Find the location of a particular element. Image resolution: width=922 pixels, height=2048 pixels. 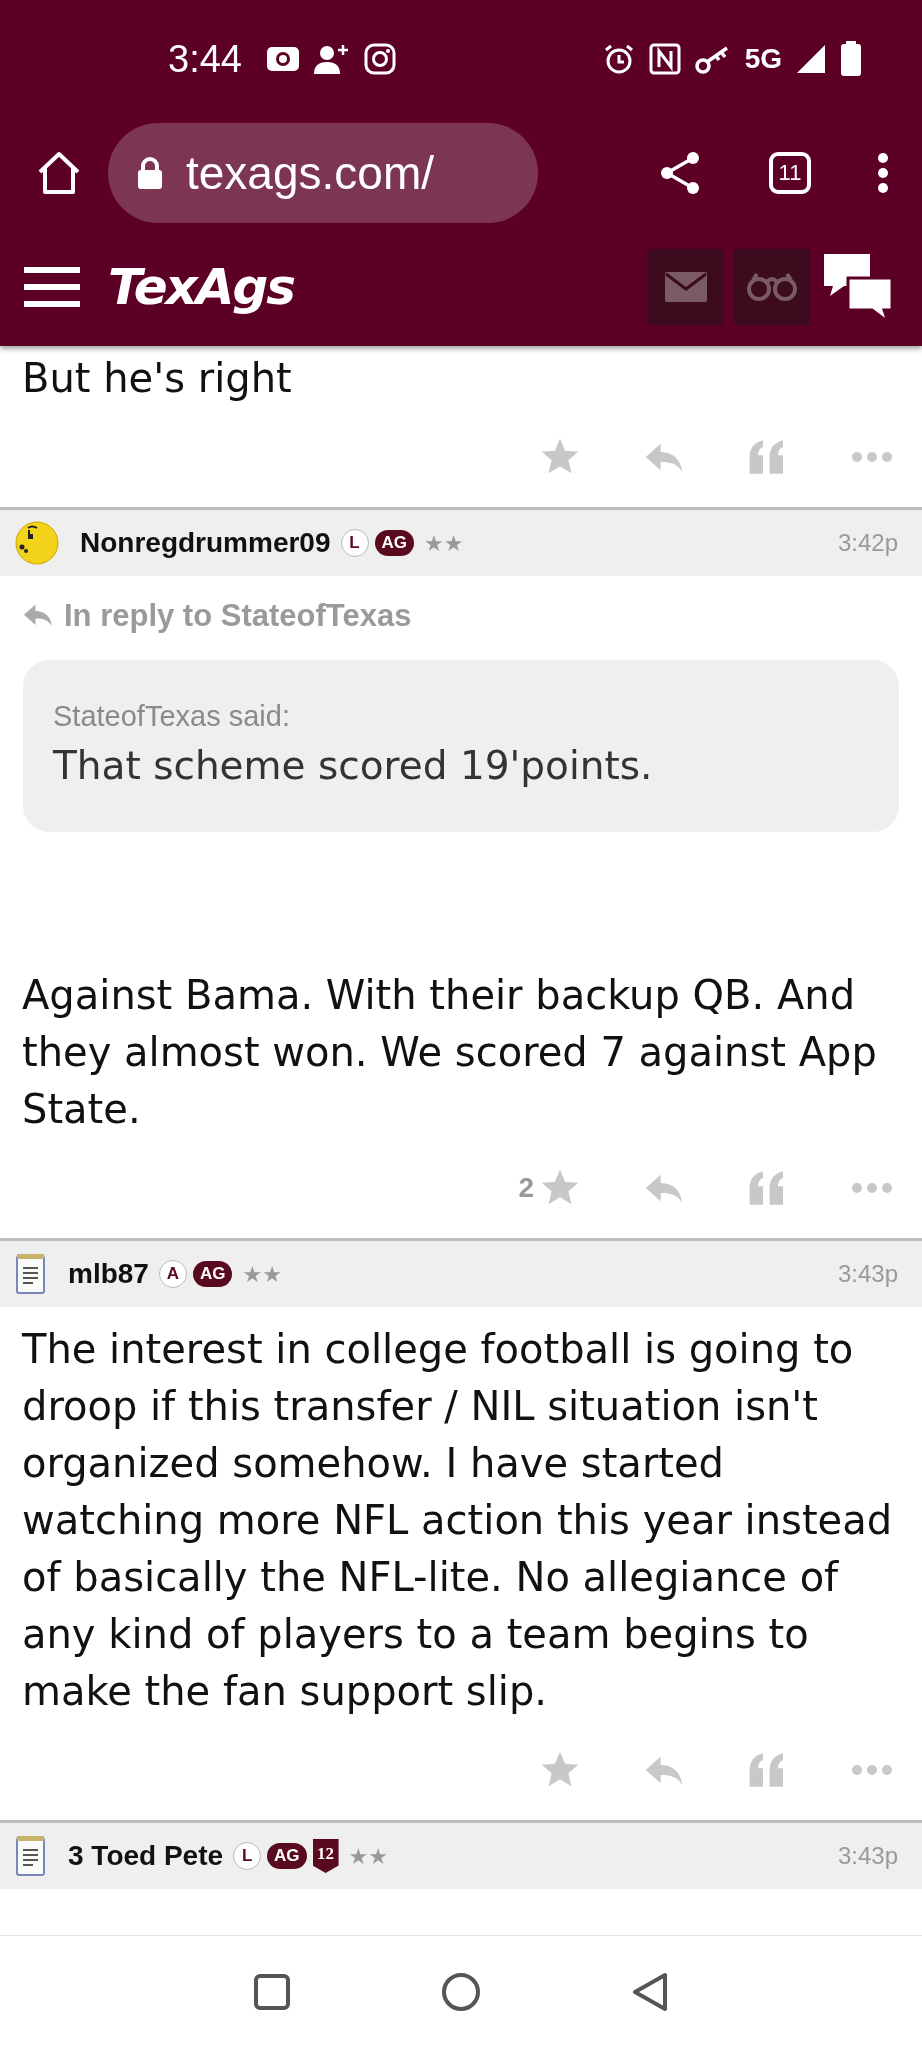

quote-text: That scheme scored 19'points. is located at coordinates (353, 765).